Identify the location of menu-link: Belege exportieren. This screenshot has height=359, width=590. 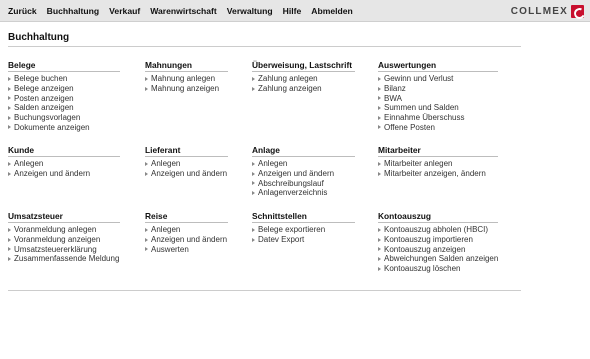
(303, 230).